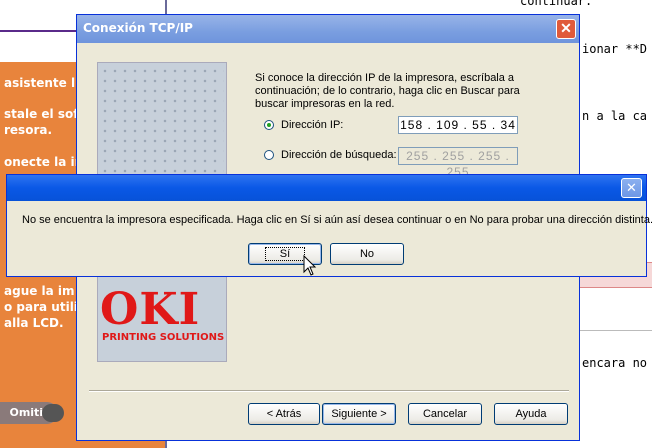  I want to click on search-address-radio, so click(269, 155).